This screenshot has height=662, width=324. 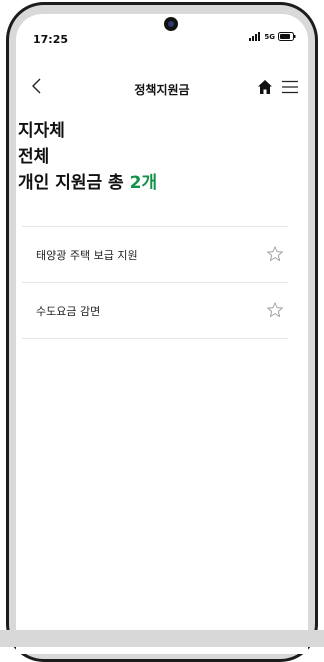 I want to click on home-icon, so click(x=265, y=87).